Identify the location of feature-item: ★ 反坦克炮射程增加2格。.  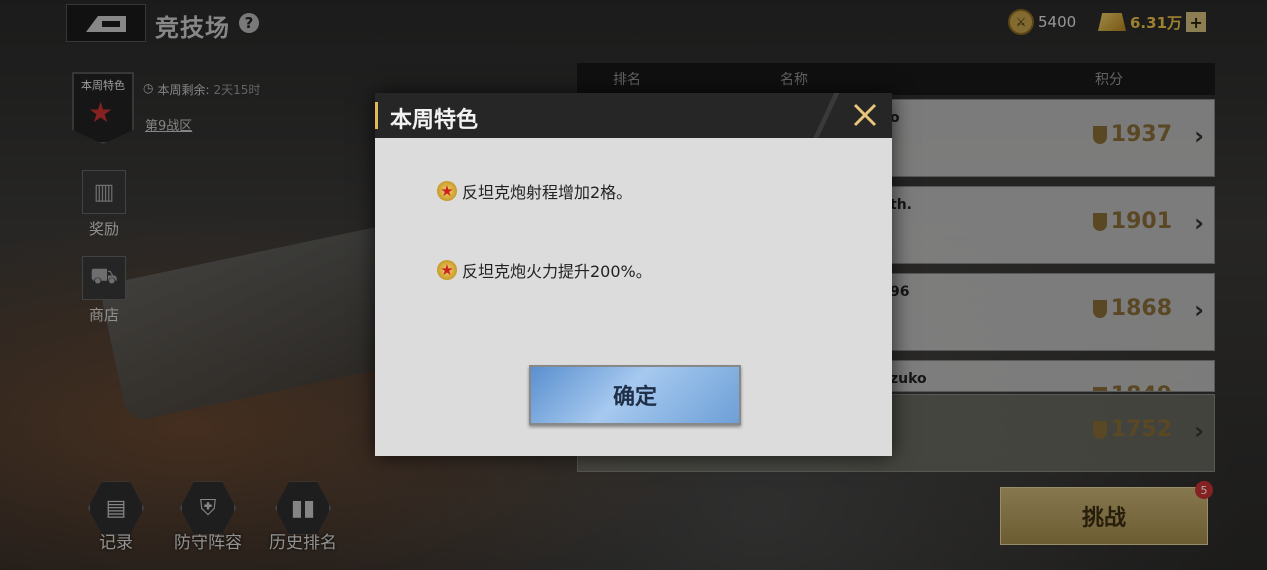
(534, 191).